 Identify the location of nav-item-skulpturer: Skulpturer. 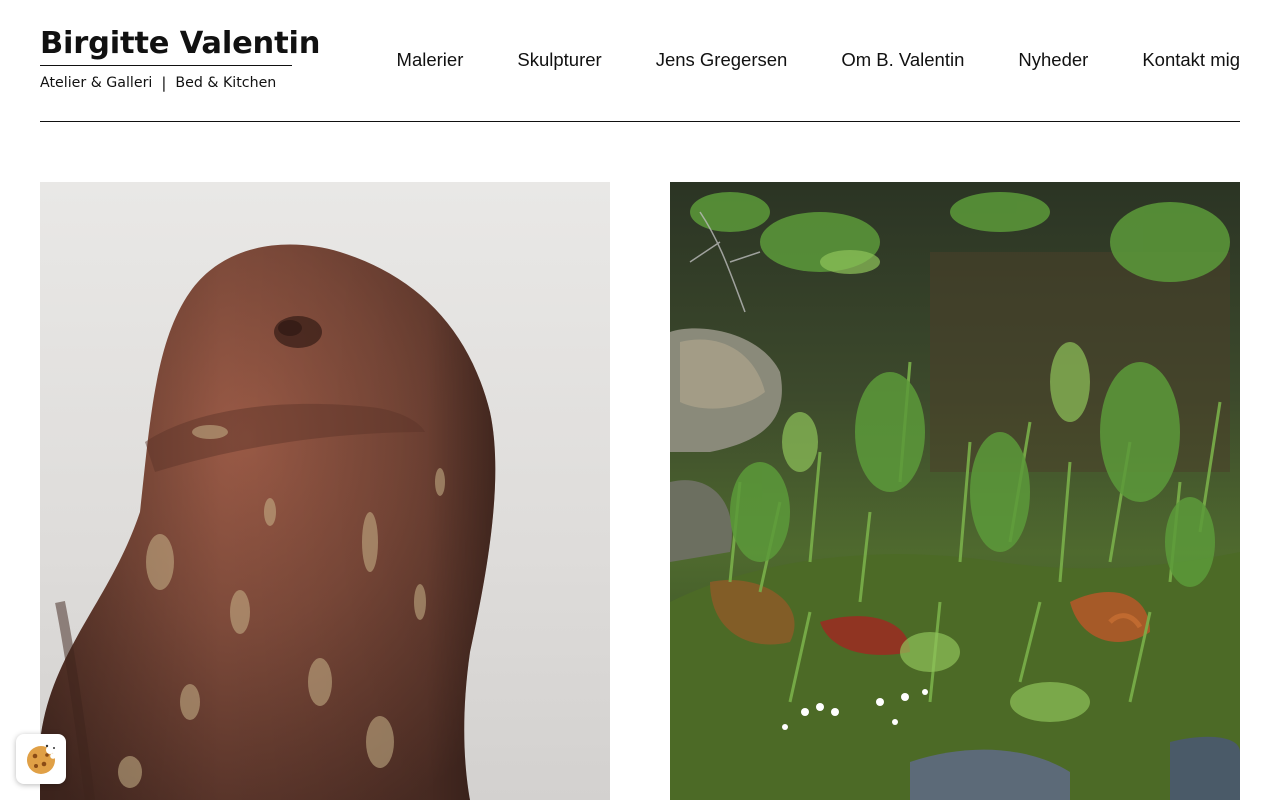
(559, 60).